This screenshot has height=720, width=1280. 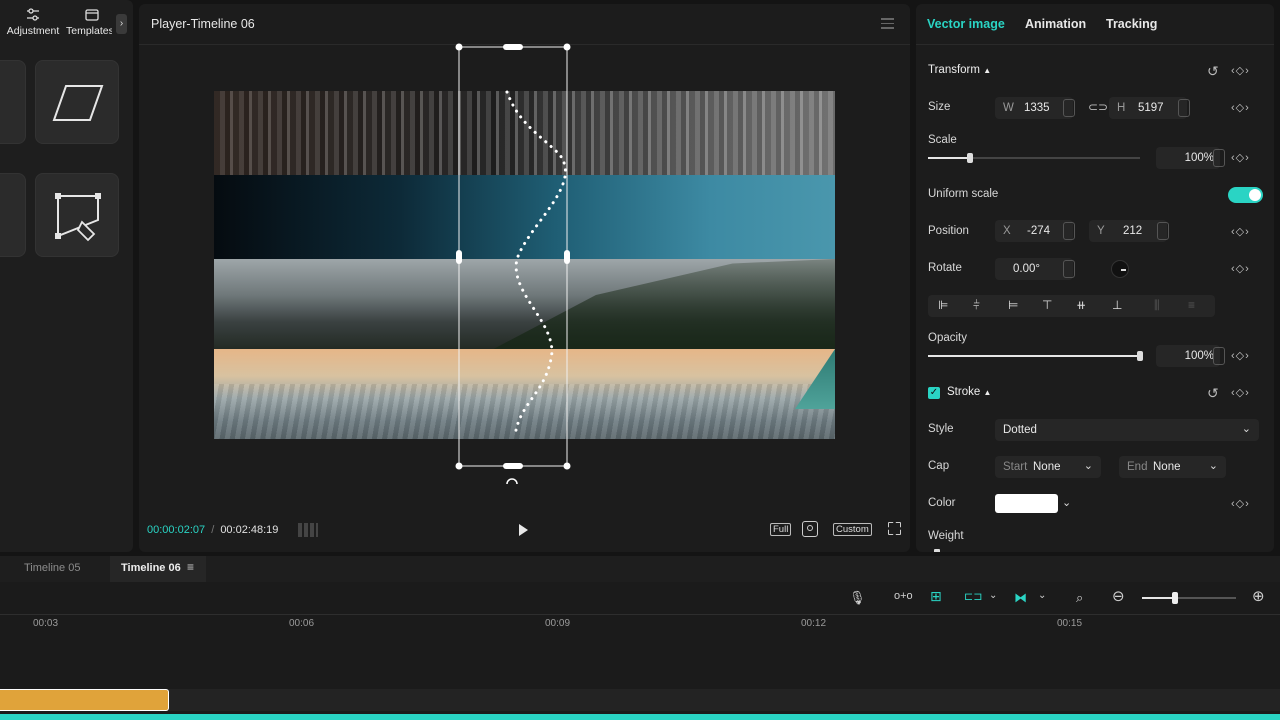 I want to click on rotate-field: 0.00°, so click(x=1034, y=269).